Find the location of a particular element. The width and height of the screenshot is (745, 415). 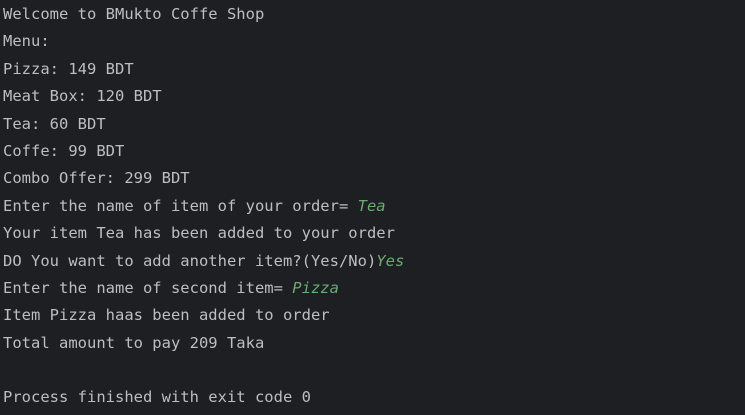

console-line-menu-pizza: Pizza: 149 BDT is located at coordinates (374, 69).